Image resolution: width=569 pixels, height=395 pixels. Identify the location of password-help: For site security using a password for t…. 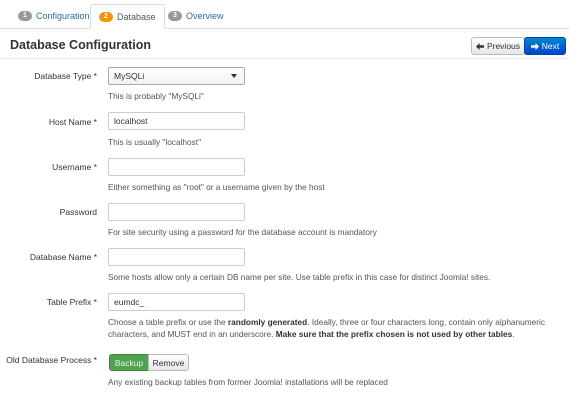
(242, 232).